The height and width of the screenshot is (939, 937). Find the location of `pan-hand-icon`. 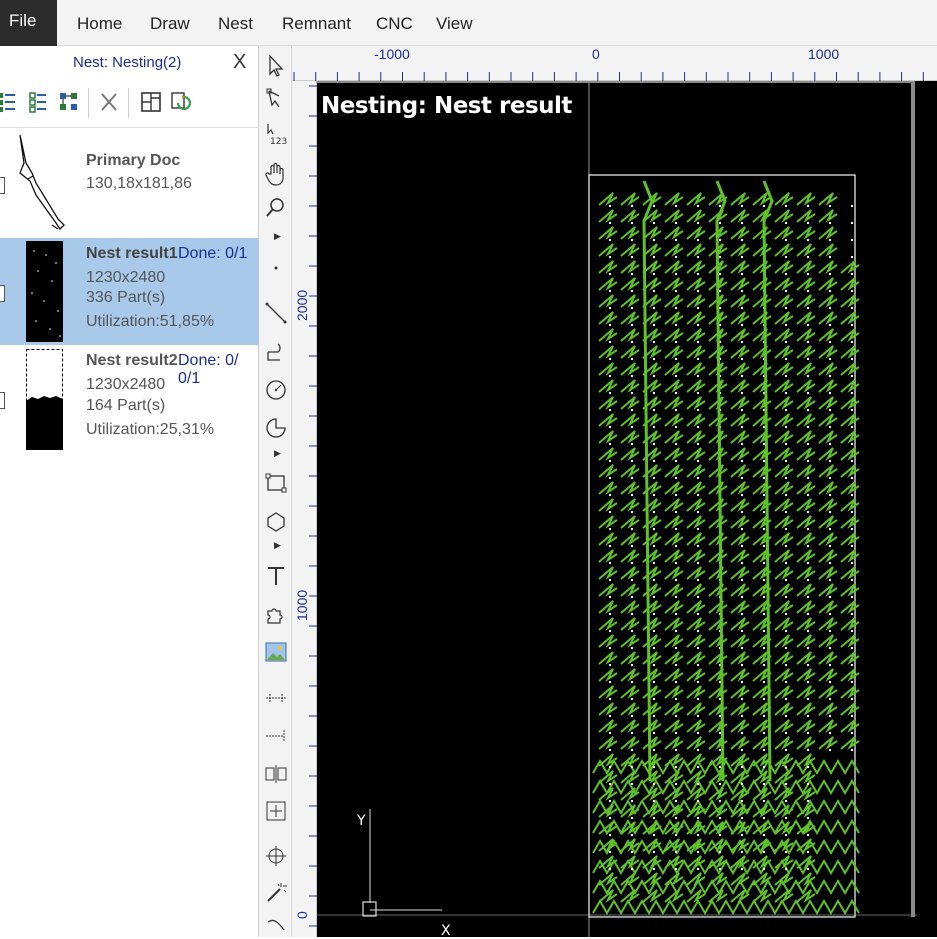

pan-hand-icon is located at coordinates (276, 174).